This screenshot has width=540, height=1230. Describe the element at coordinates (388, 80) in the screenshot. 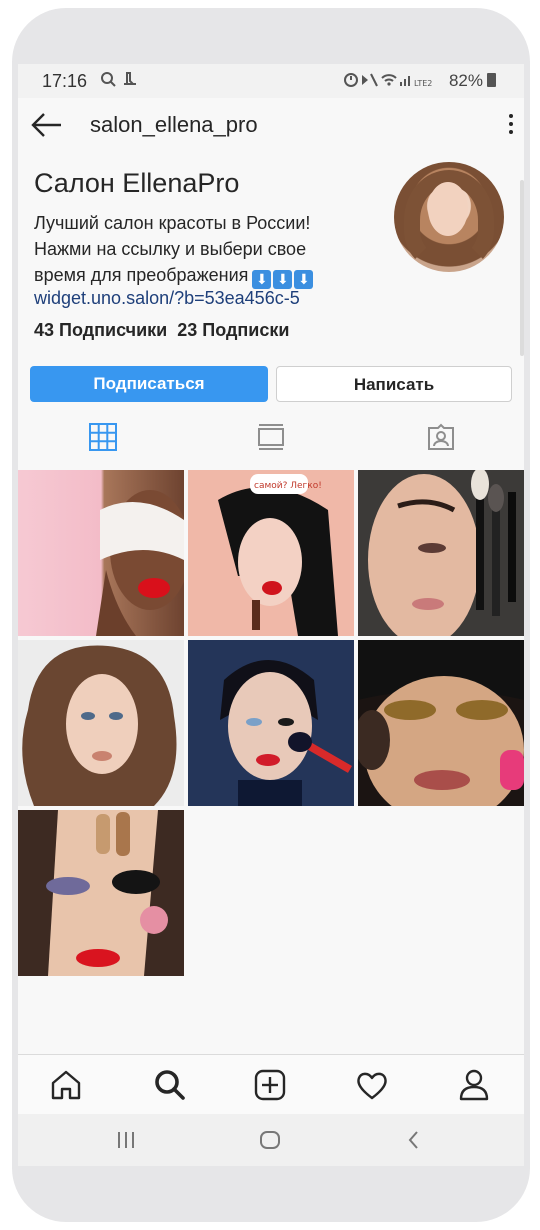

I see `status-indicators-icon: LTE2` at that location.